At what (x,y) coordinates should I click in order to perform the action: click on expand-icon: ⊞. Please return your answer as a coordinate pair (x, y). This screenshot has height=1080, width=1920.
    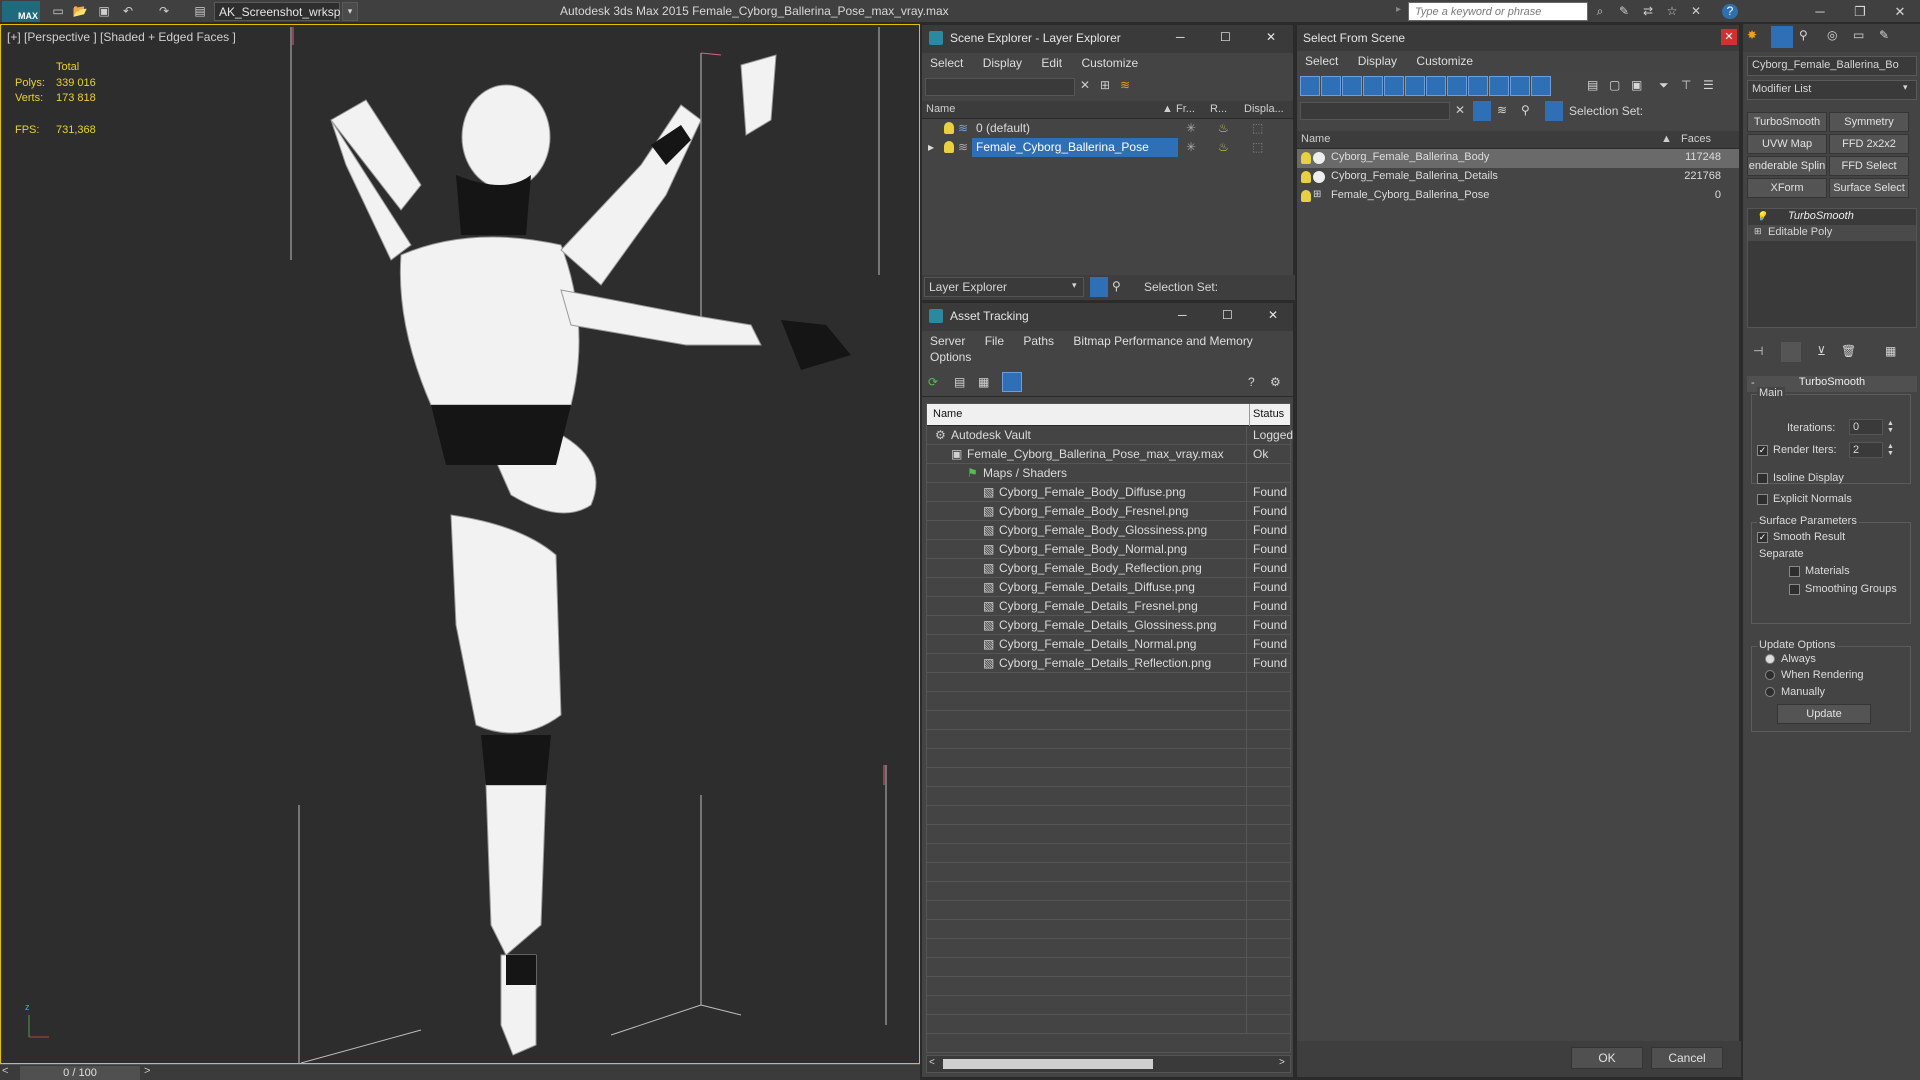
    Looking at the image, I should click on (1758, 231).